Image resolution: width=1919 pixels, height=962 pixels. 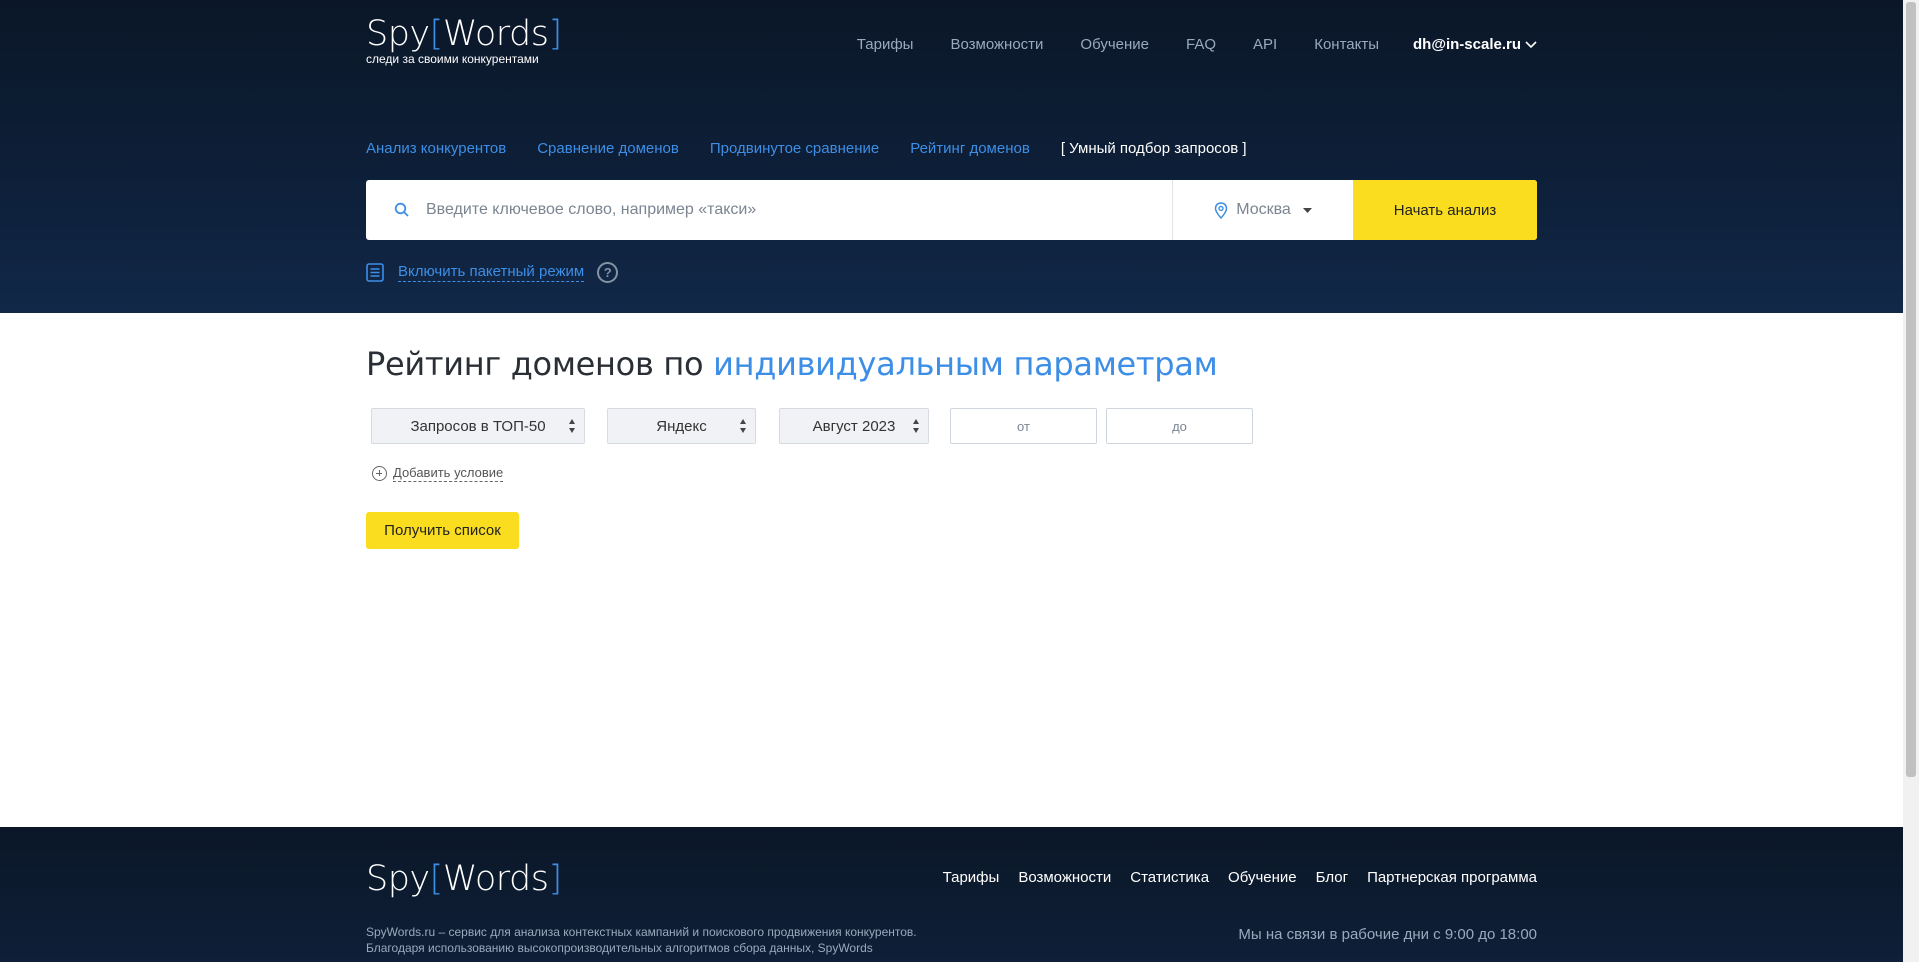 I want to click on metric-select-value: Запросов в ТОП-50, so click(x=478, y=426).